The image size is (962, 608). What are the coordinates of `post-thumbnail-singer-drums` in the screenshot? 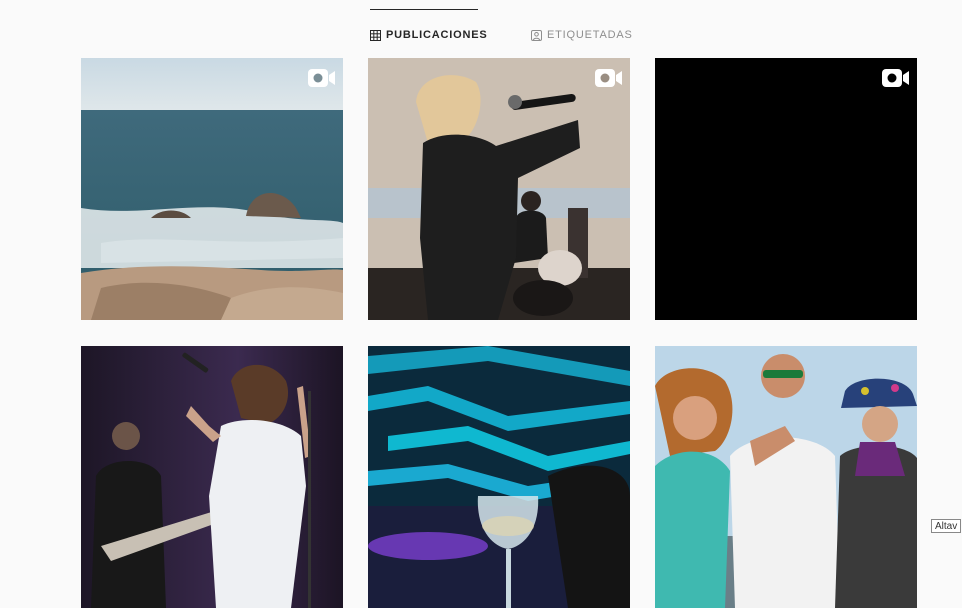 It's located at (499, 189).